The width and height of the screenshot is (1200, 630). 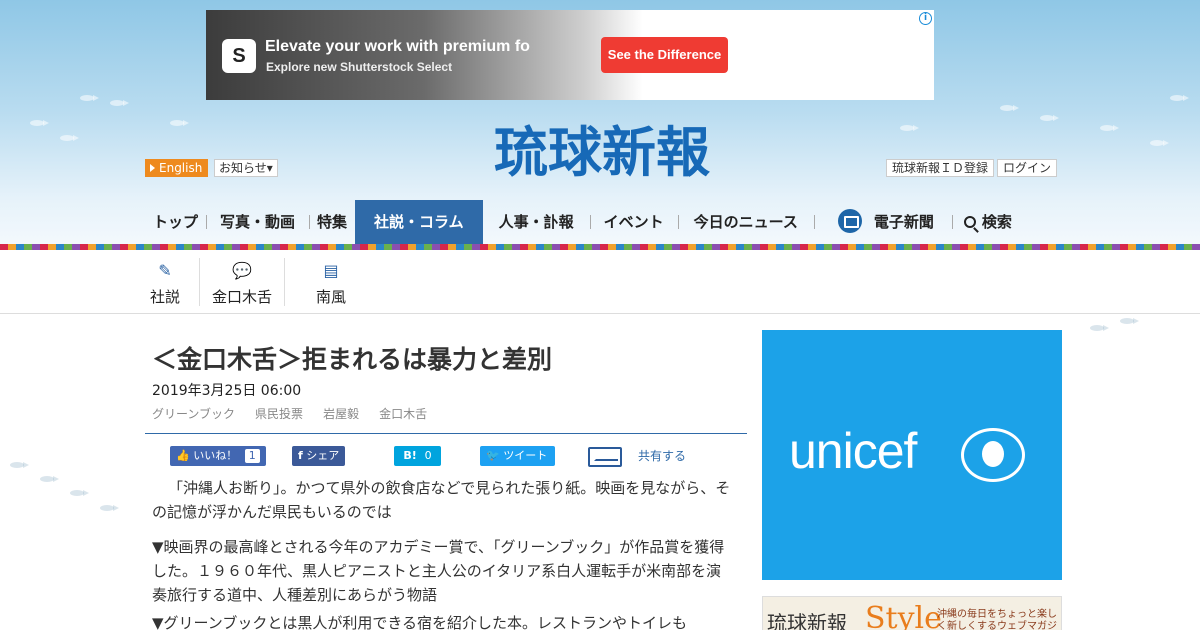 I want to click on facebook-share-button: f シェア, so click(x=319, y=456).